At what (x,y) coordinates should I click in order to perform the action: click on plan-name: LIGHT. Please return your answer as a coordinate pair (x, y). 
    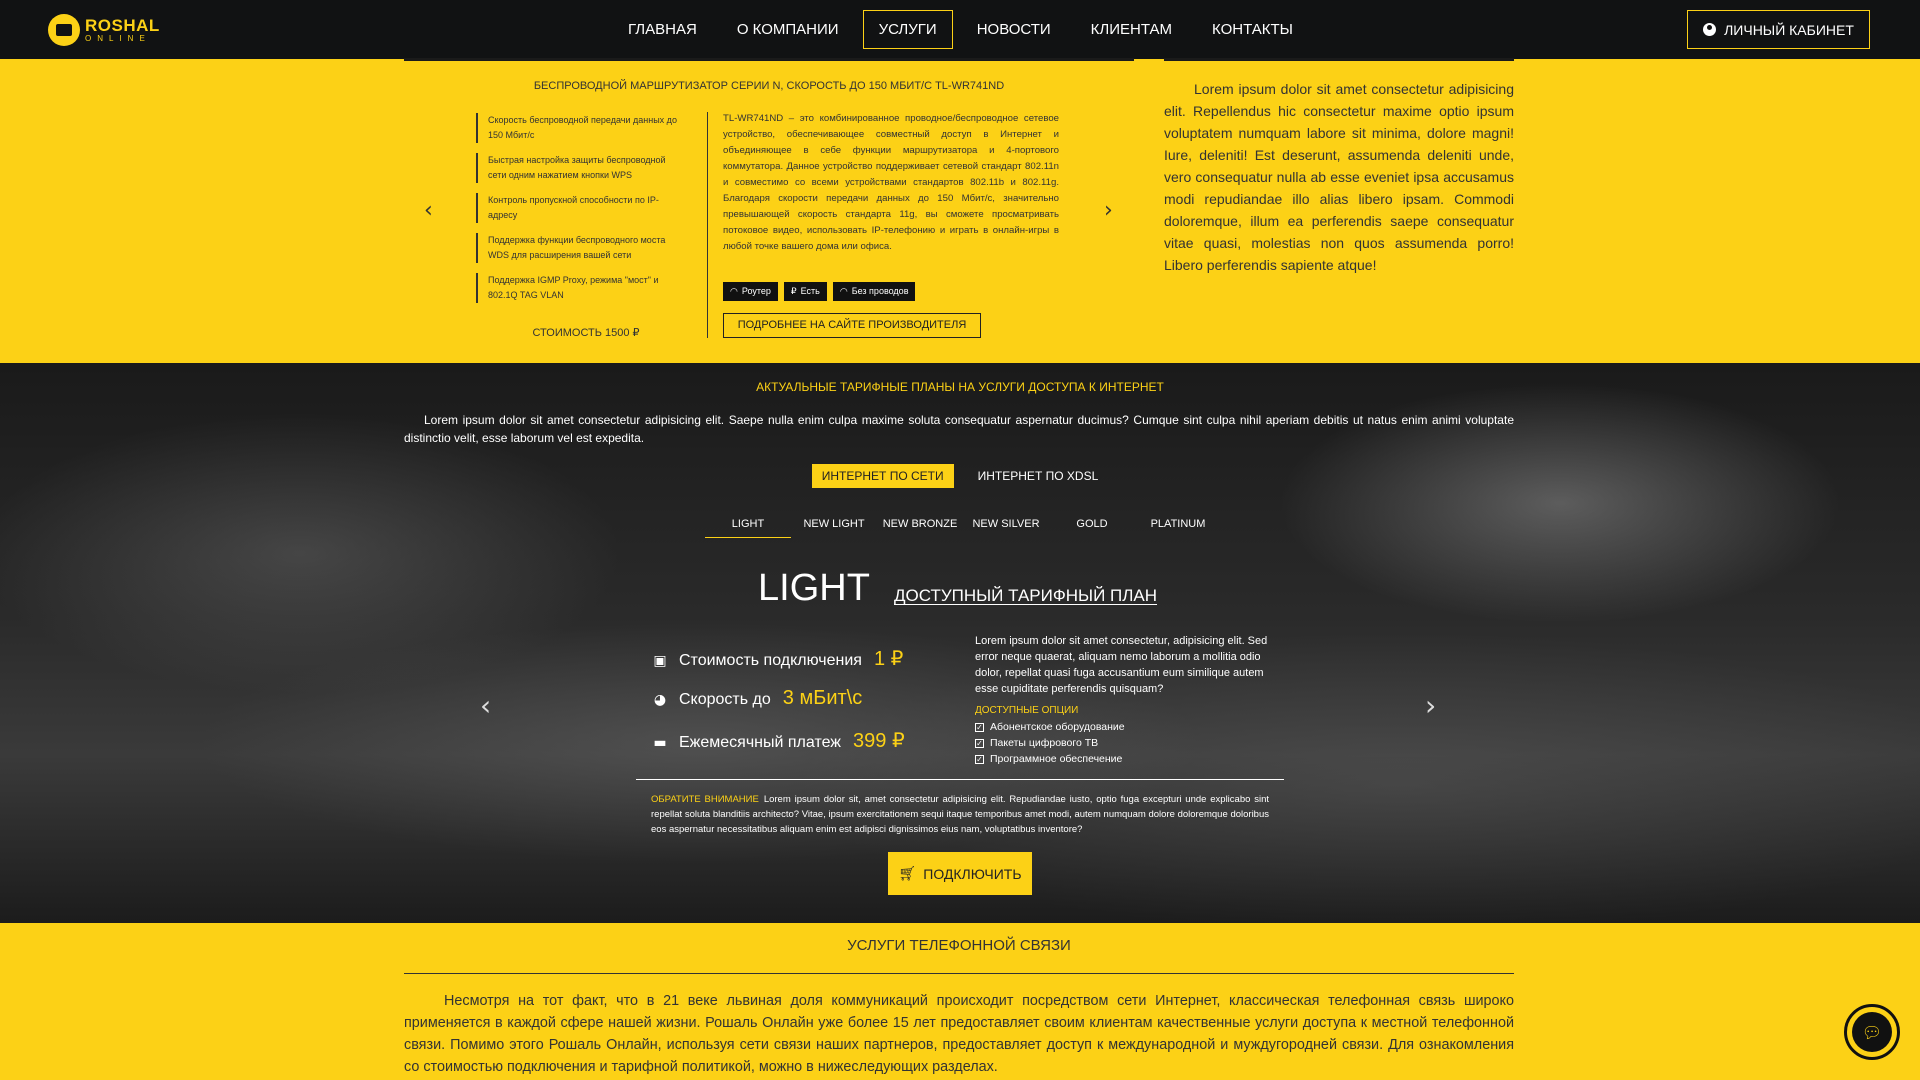
    Looking at the image, I should click on (814, 588).